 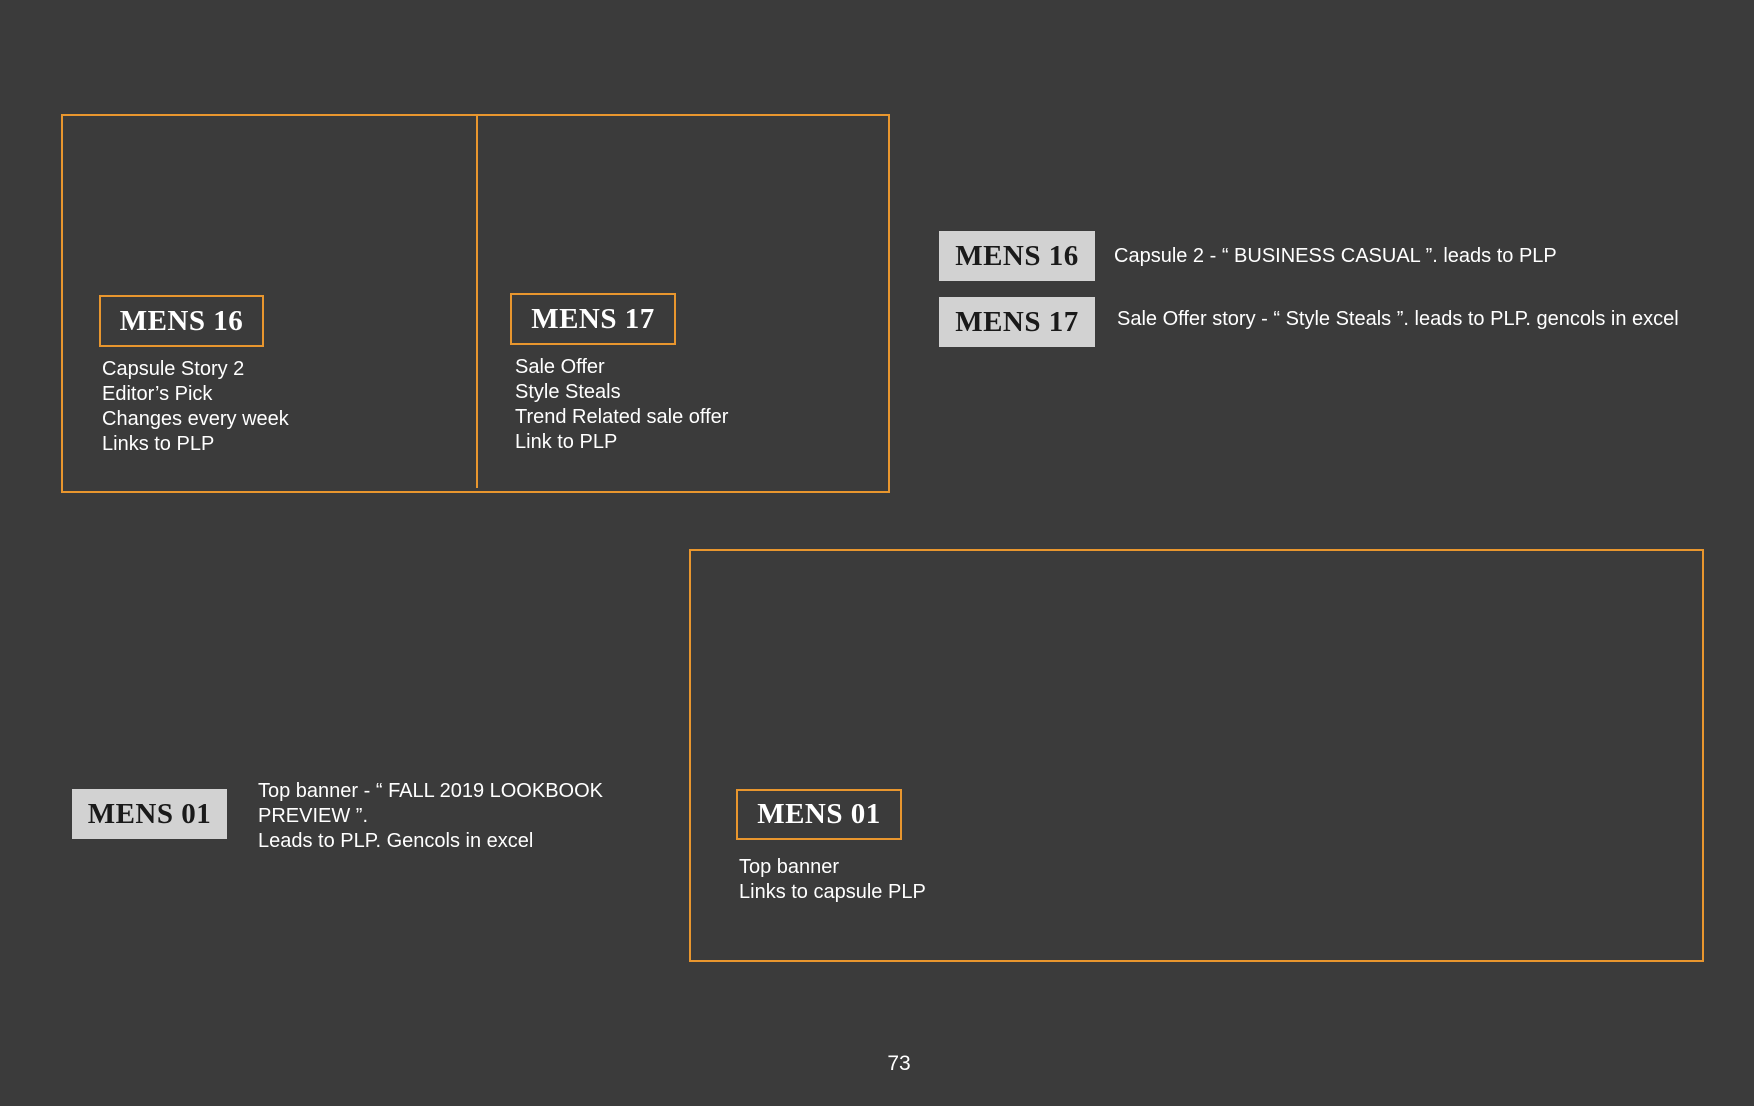 What do you see at coordinates (430, 791) in the screenshot?
I see `legend-line: Top banner - “ FALL 2019 LOOKBOOK` at bounding box center [430, 791].